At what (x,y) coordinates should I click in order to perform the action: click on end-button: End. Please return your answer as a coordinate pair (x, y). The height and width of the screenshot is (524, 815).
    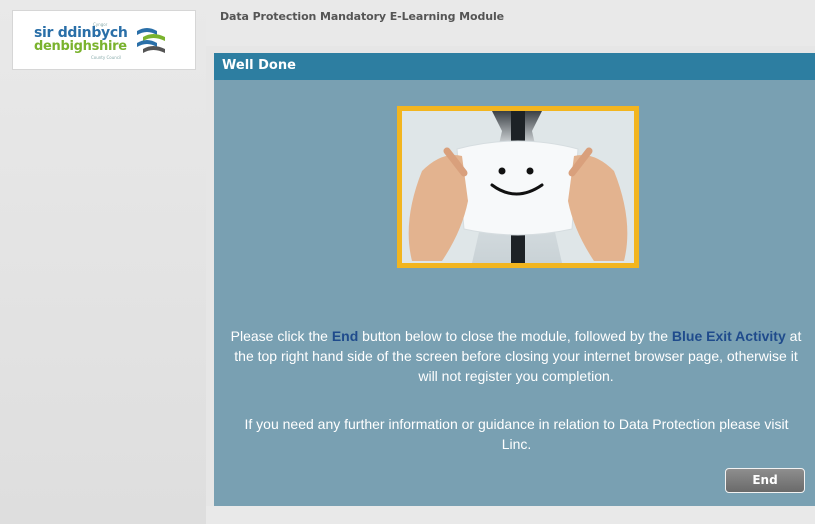
    Looking at the image, I should click on (765, 480).